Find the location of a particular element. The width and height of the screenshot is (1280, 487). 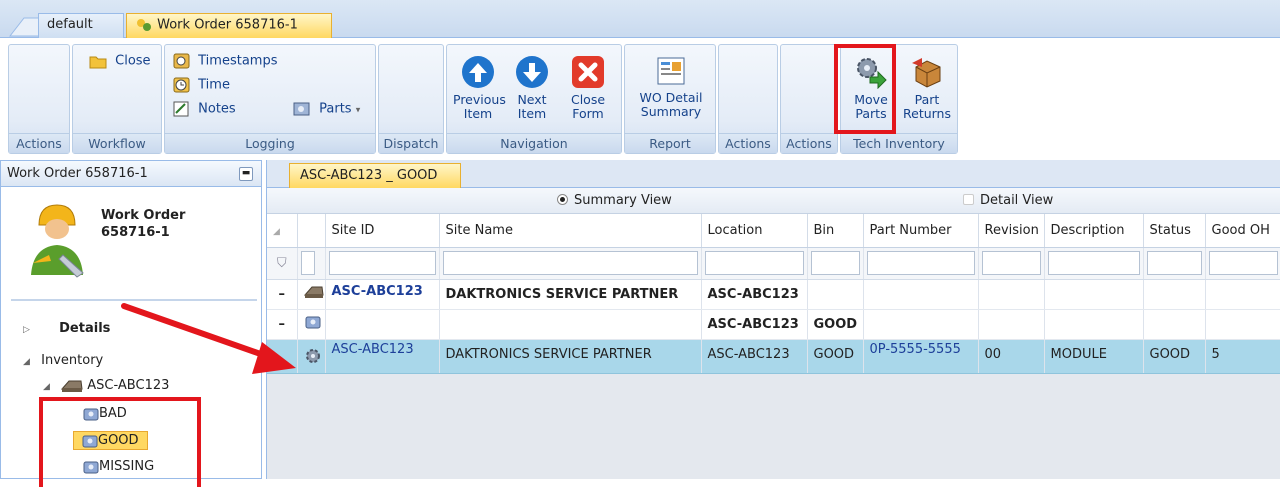

row-icon-cell is located at coordinates (311, 356).